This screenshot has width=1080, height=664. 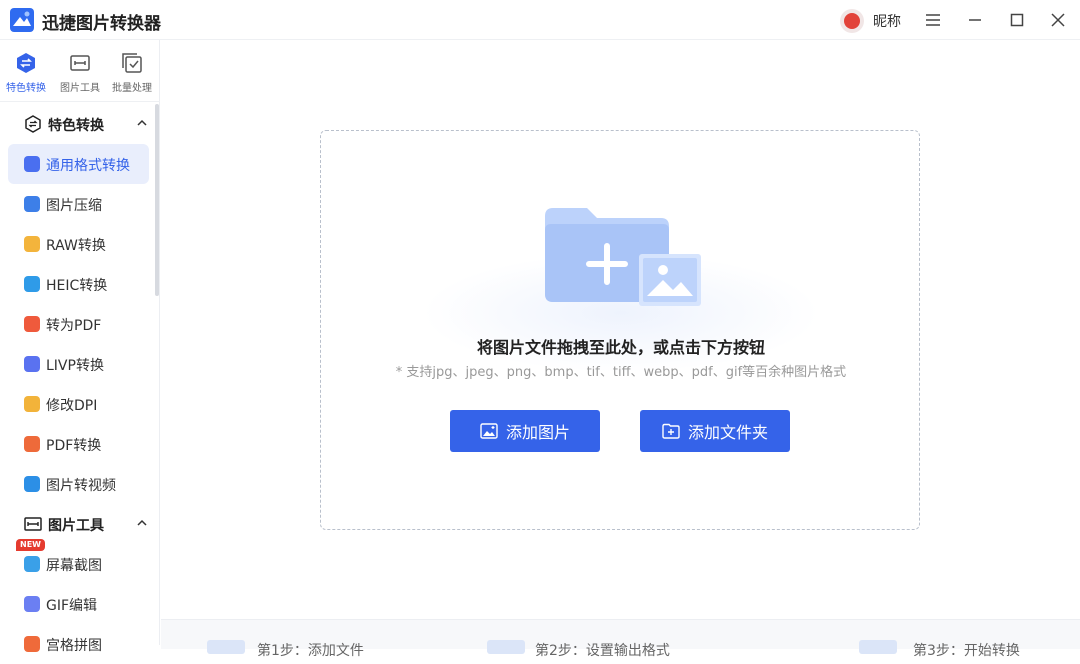 I want to click on tab-label: 批量处理, so click(x=132, y=88).